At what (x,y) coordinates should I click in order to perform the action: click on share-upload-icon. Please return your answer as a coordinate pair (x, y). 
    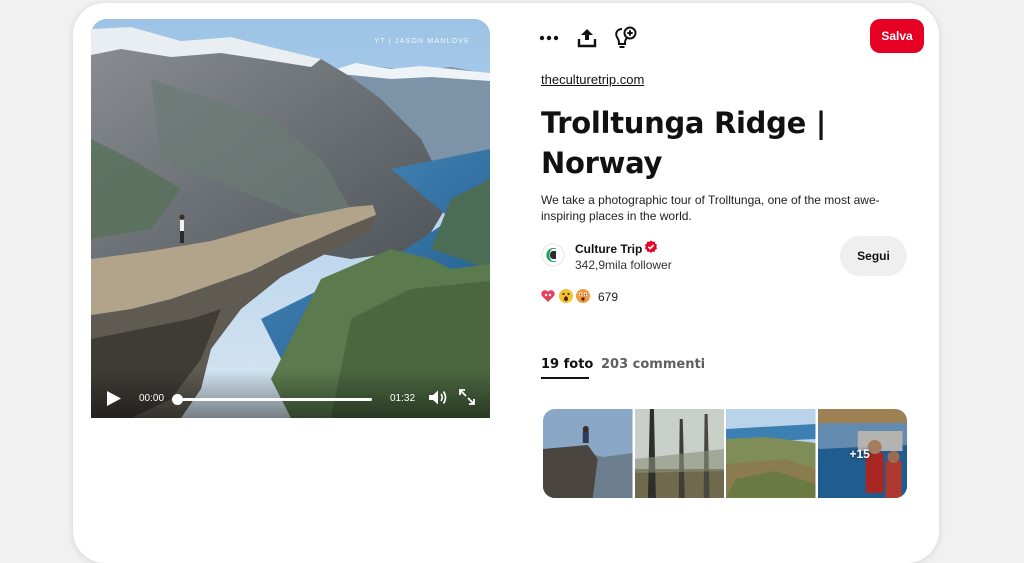
    Looking at the image, I should click on (587, 37).